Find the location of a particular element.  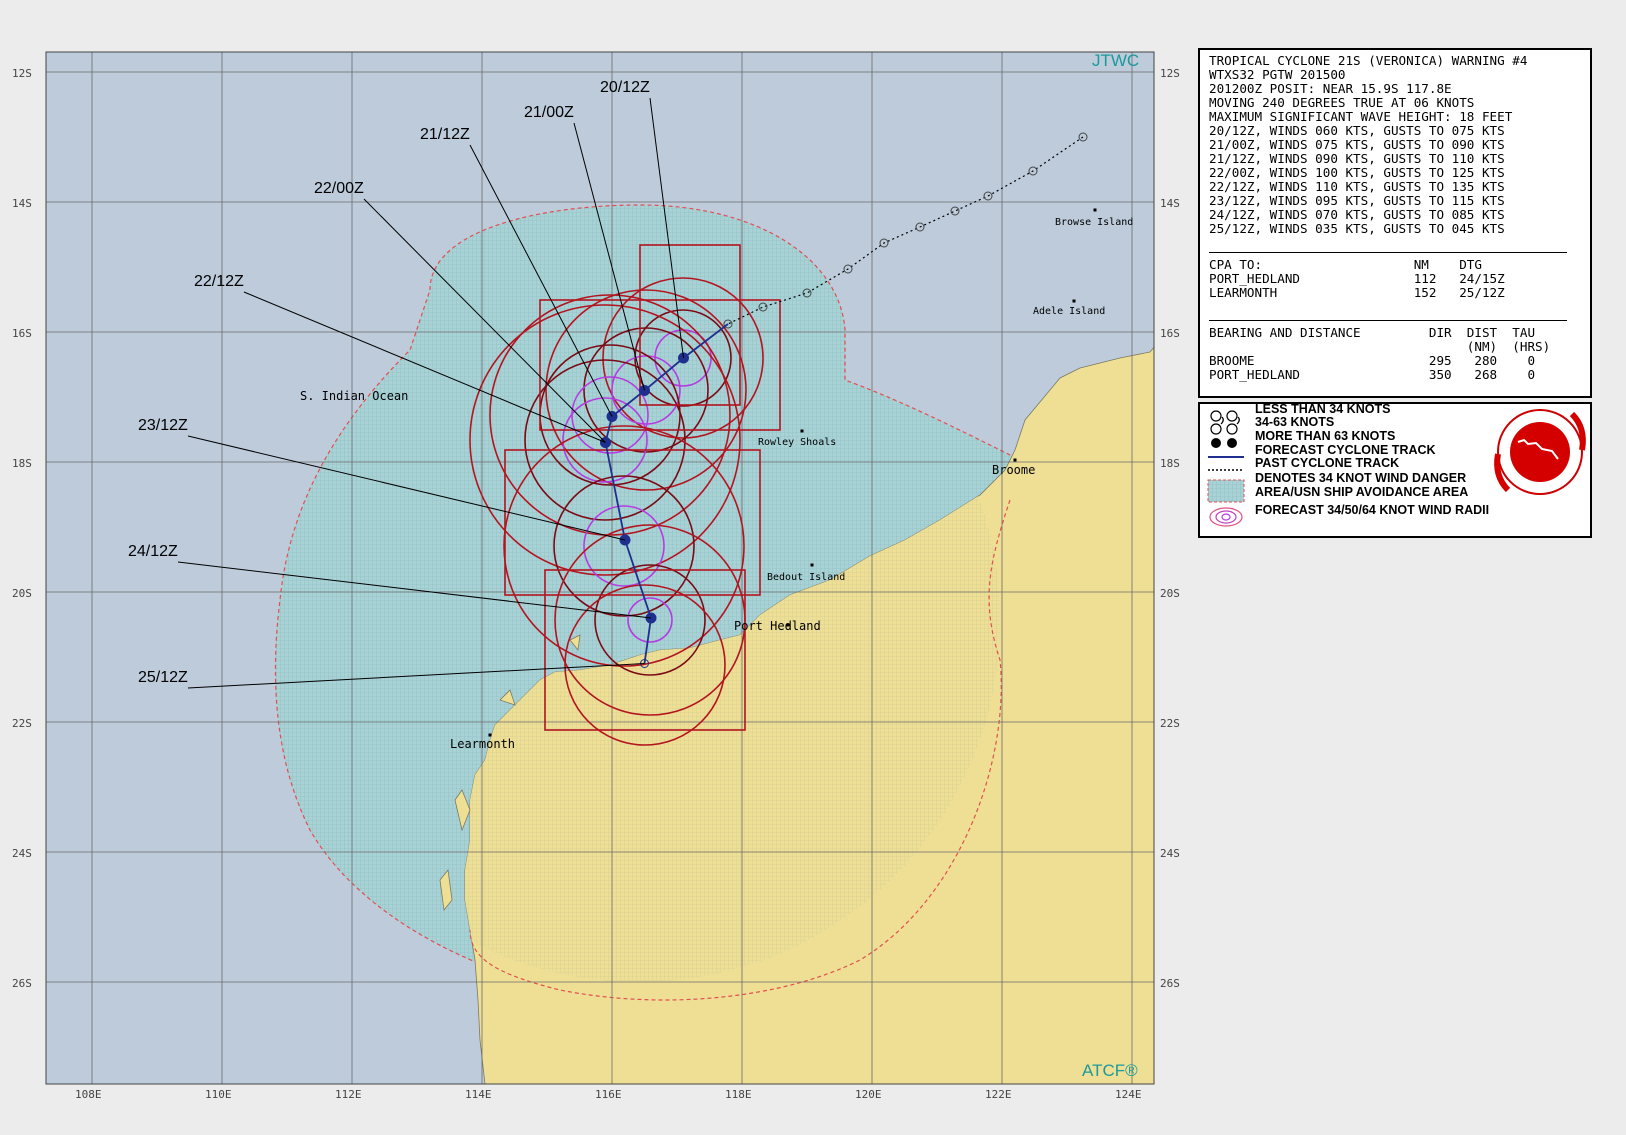

place-label: Rowley Shoals is located at coordinates (797, 442).